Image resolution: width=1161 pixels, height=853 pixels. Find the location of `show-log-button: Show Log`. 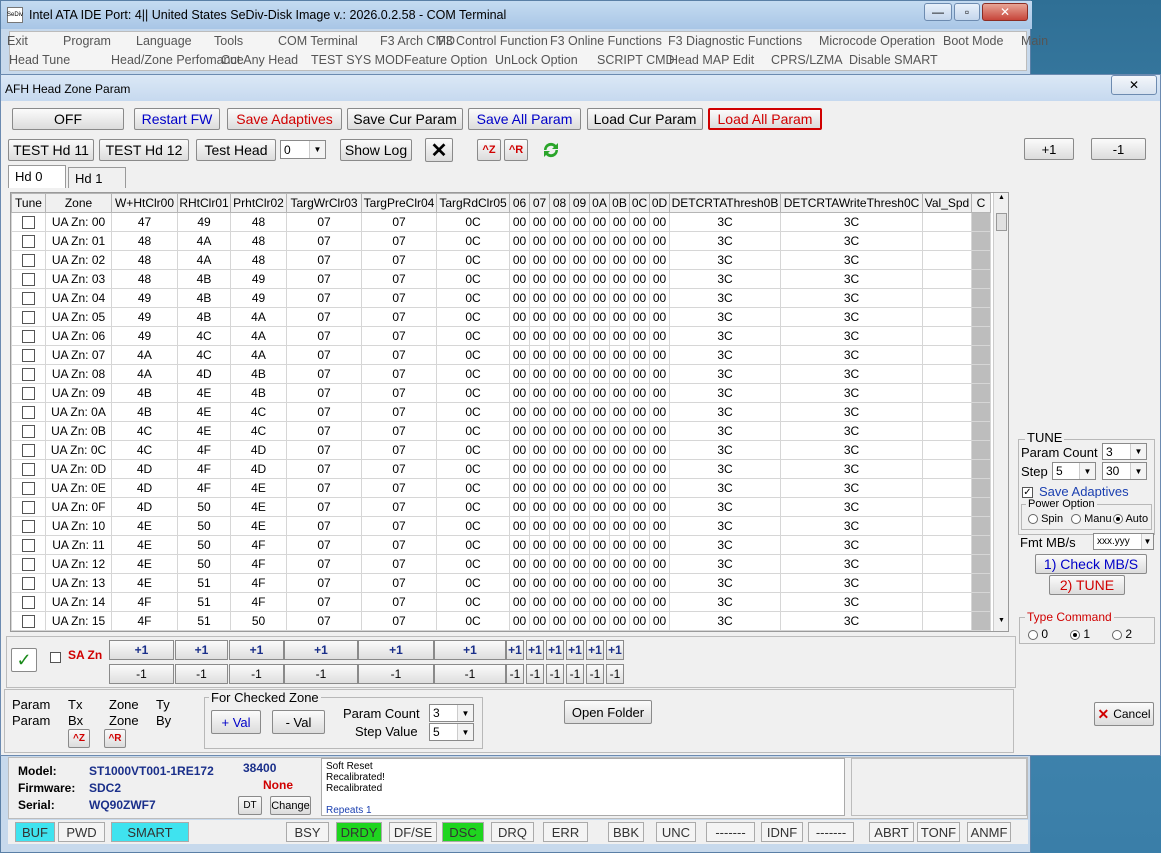

show-log-button: Show Log is located at coordinates (376, 150).